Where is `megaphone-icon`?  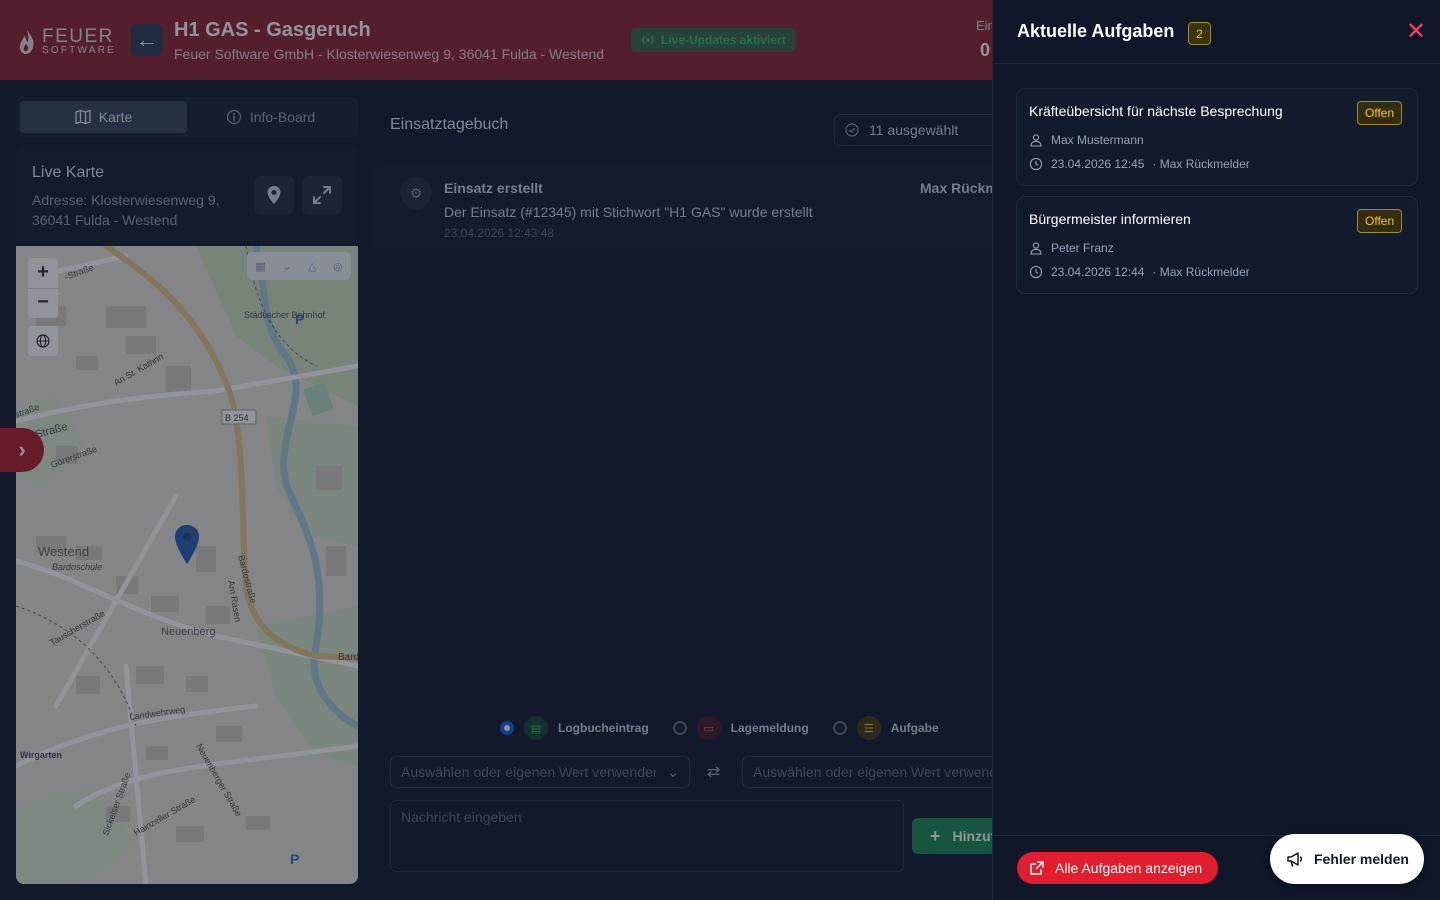 megaphone-icon is located at coordinates (1295, 859).